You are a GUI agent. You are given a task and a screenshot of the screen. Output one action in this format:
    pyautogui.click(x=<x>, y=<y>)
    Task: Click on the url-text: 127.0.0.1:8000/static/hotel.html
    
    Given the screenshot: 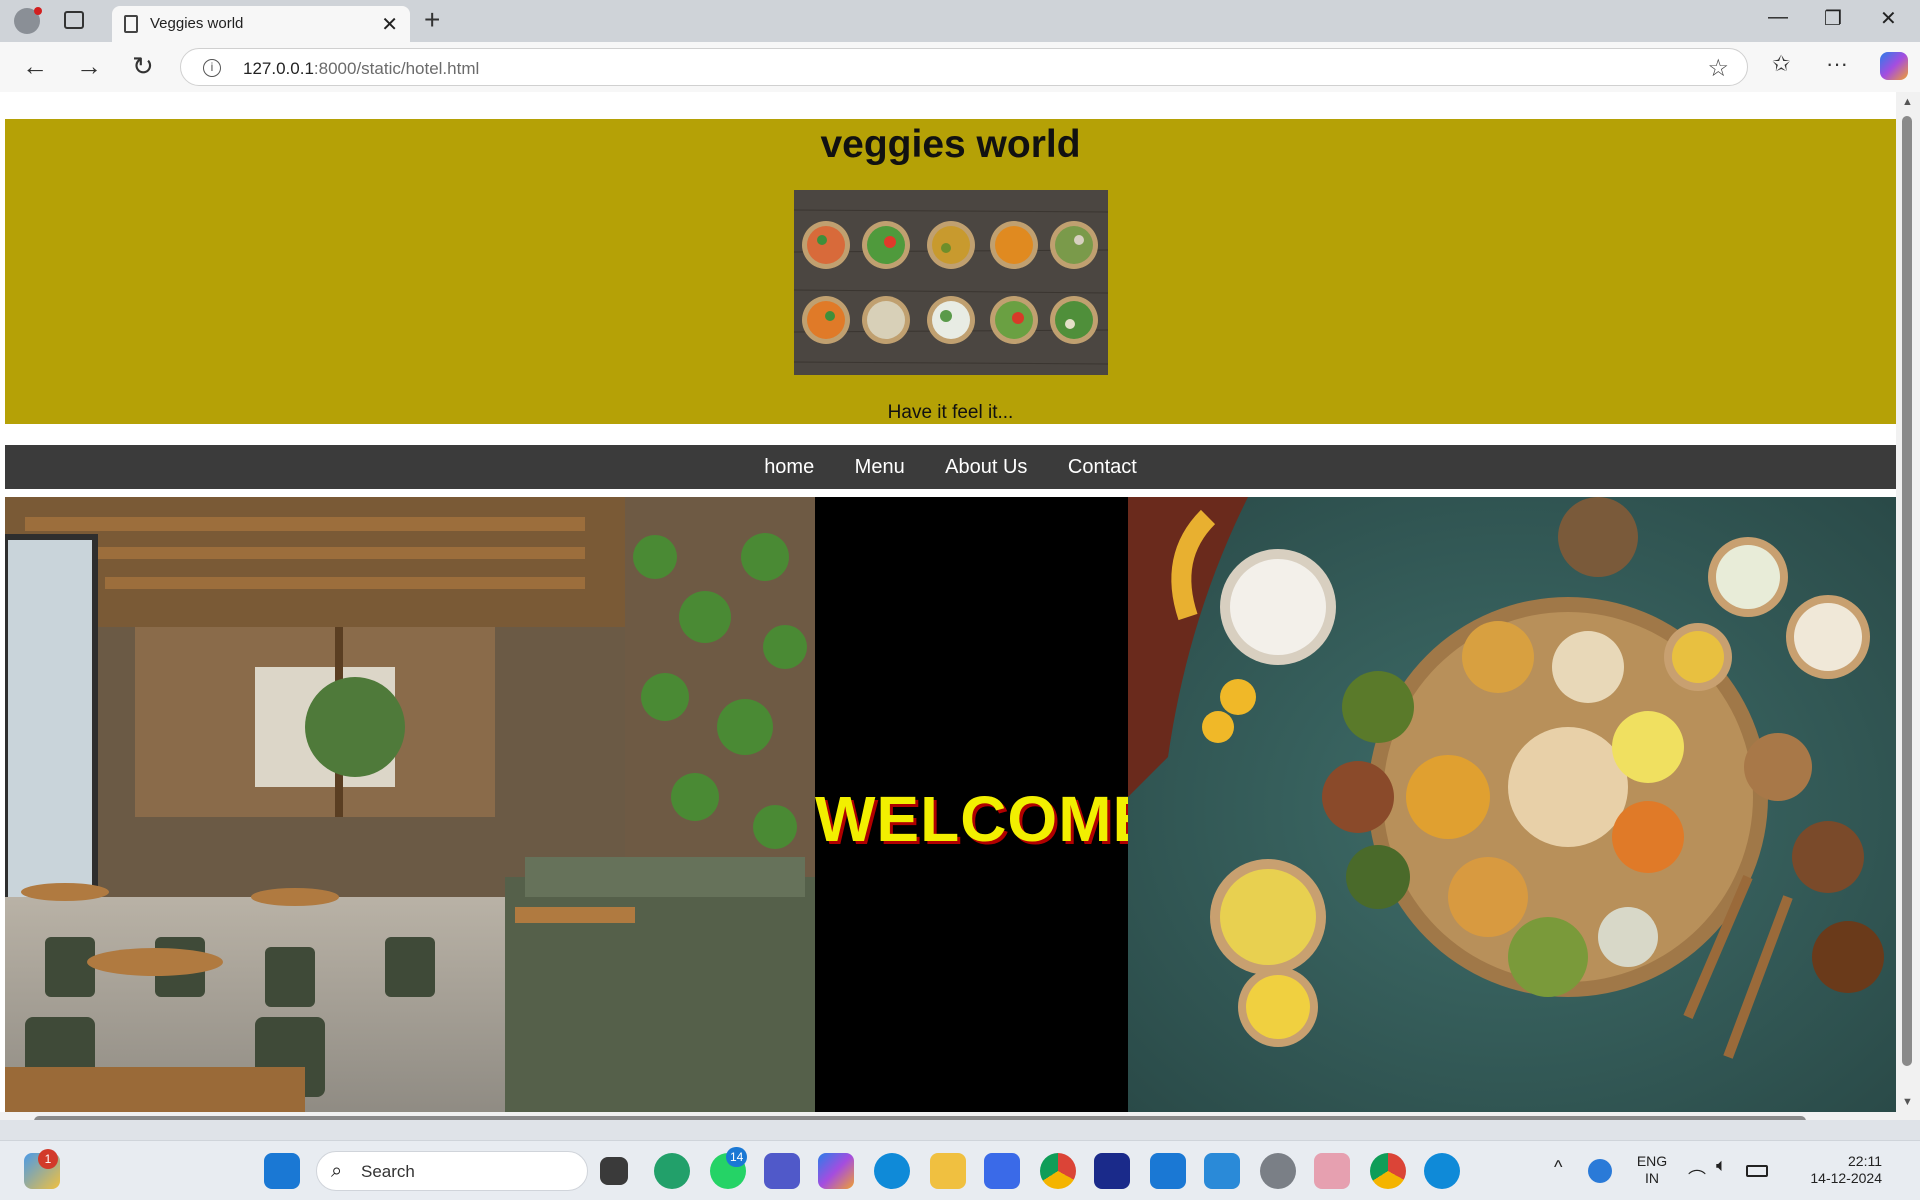 What is the action you would take?
    pyautogui.click(x=361, y=69)
    